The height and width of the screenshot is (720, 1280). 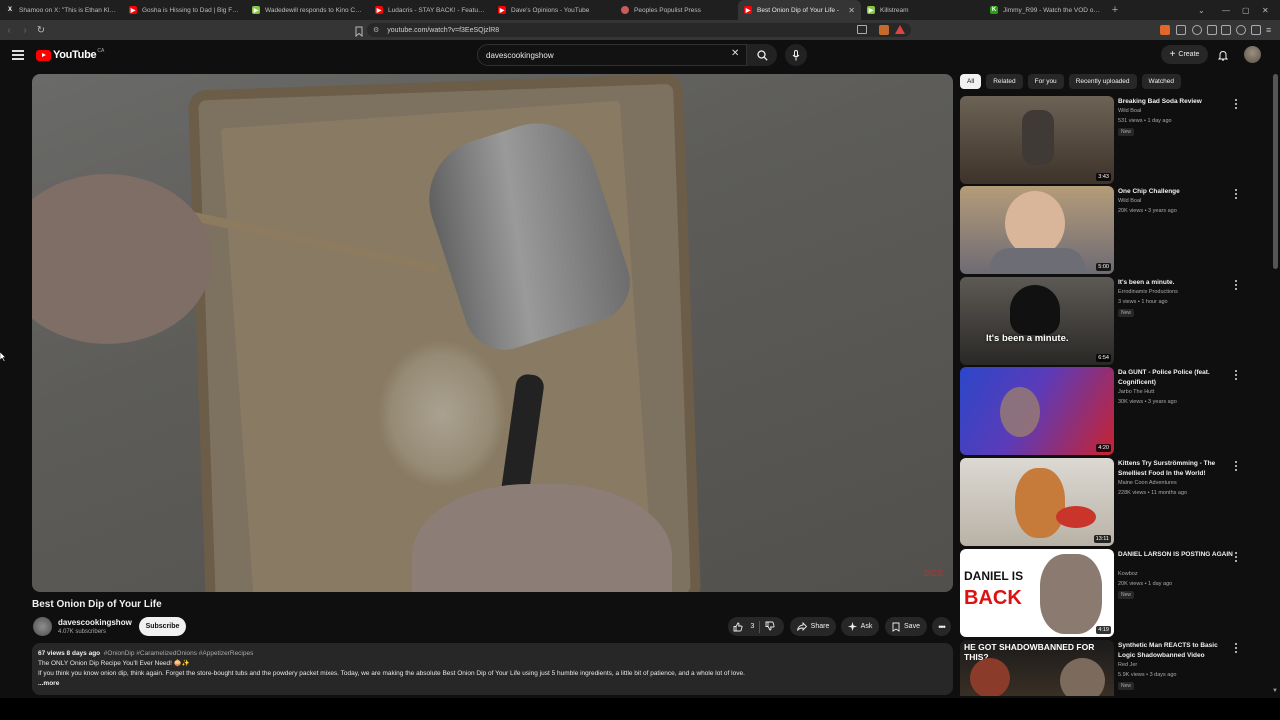 What do you see at coordinates (1045, 10) in the screenshot?
I see `browser-tab: K Jimmy_R99 - Watch the VOD on Kick` at bounding box center [1045, 10].